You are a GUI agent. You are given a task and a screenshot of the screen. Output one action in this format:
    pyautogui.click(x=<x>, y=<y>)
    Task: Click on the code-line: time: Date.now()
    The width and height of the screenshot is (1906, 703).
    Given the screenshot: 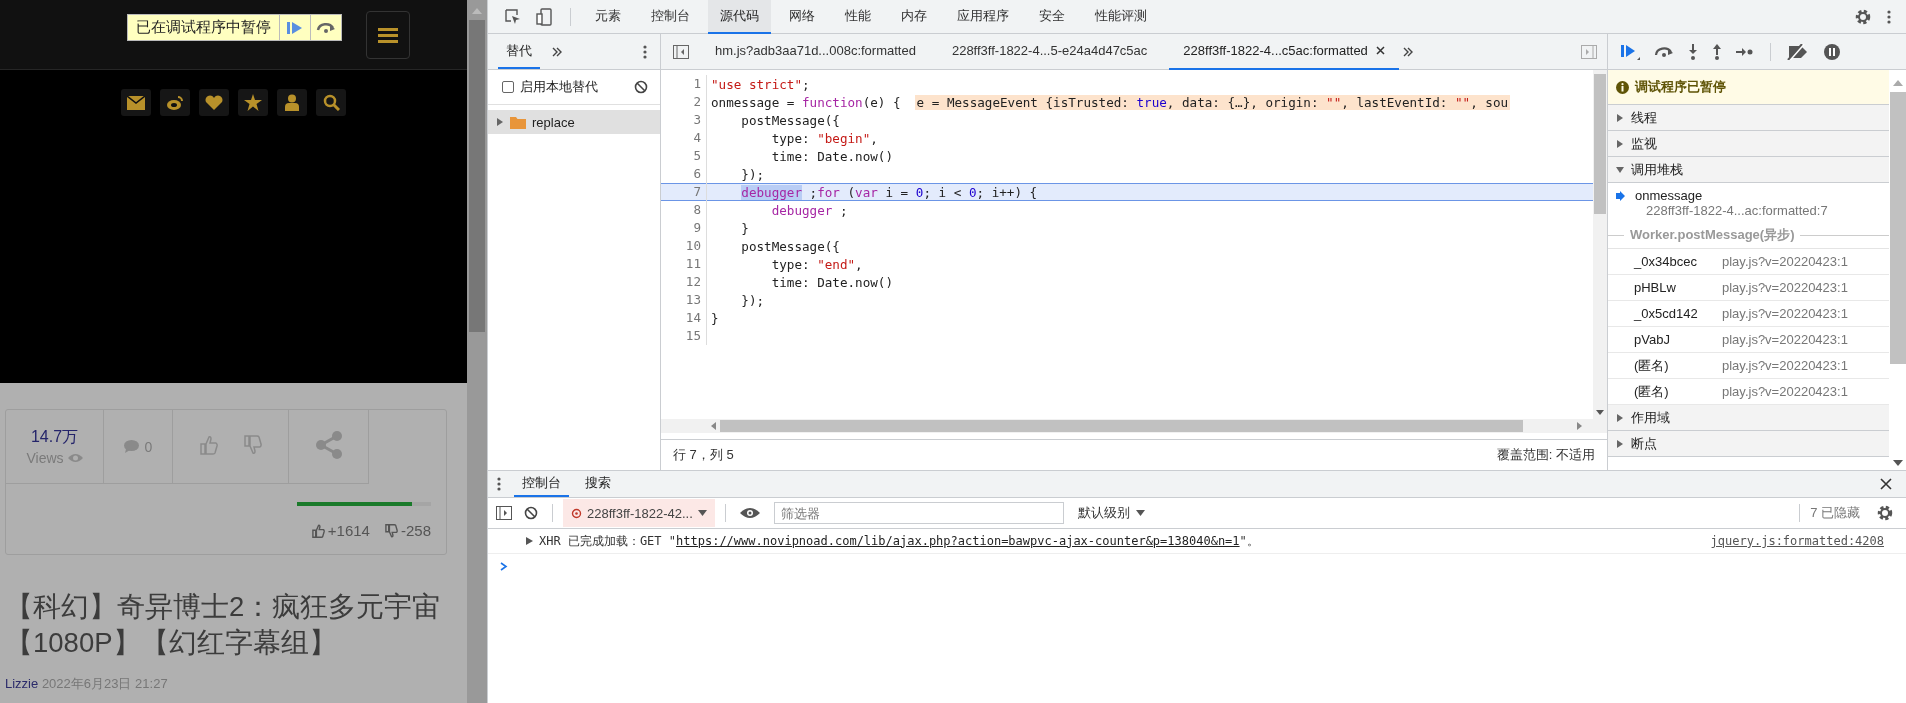 What is the action you would take?
    pyautogui.click(x=831, y=282)
    